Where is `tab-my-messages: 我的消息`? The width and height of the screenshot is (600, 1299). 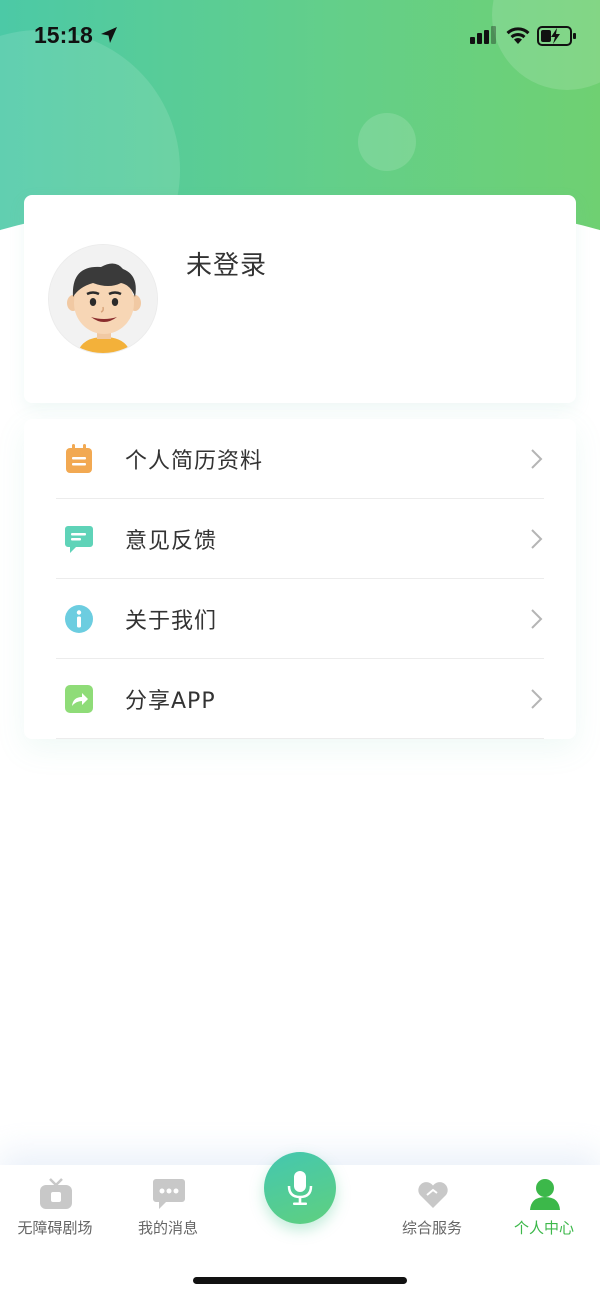 tab-my-messages: 我的消息 is located at coordinates (168, 1205).